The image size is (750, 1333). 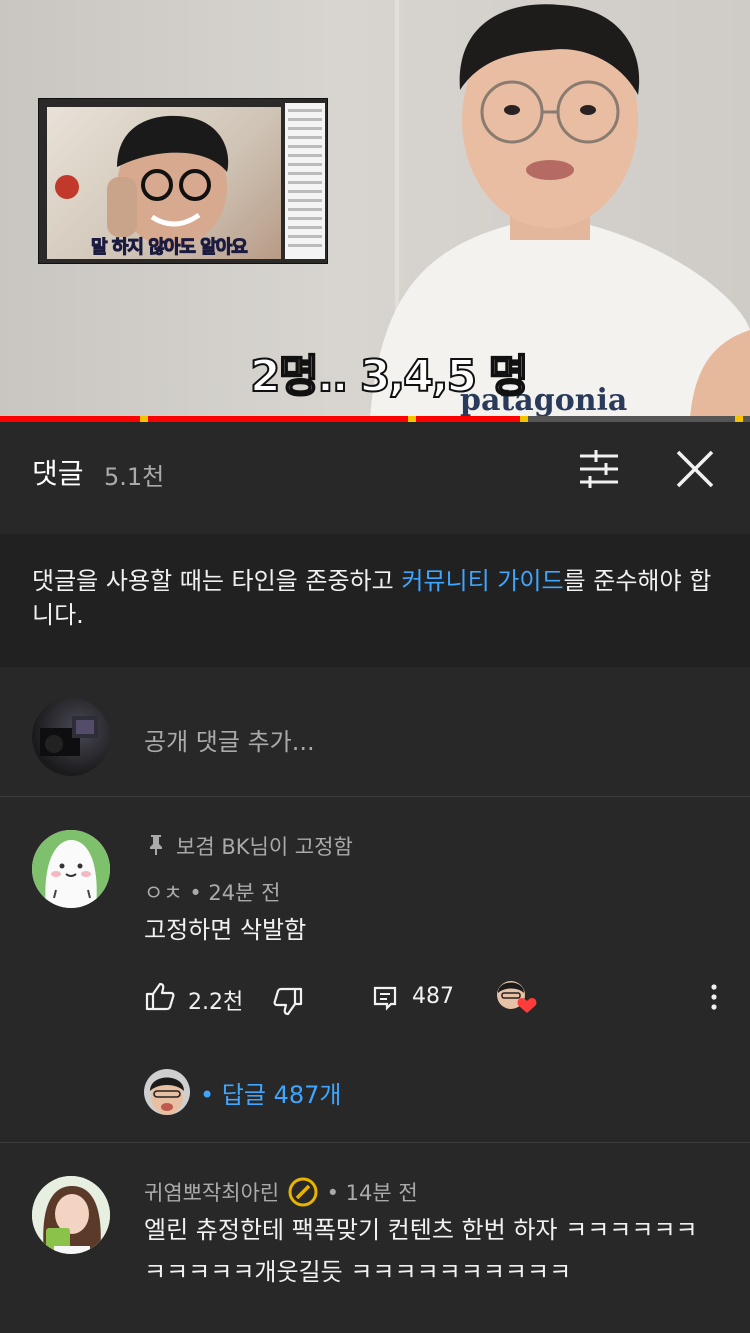 What do you see at coordinates (389, 376) in the screenshot?
I see `video-subtitle: 2명.. 3,4,5 명` at bounding box center [389, 376].